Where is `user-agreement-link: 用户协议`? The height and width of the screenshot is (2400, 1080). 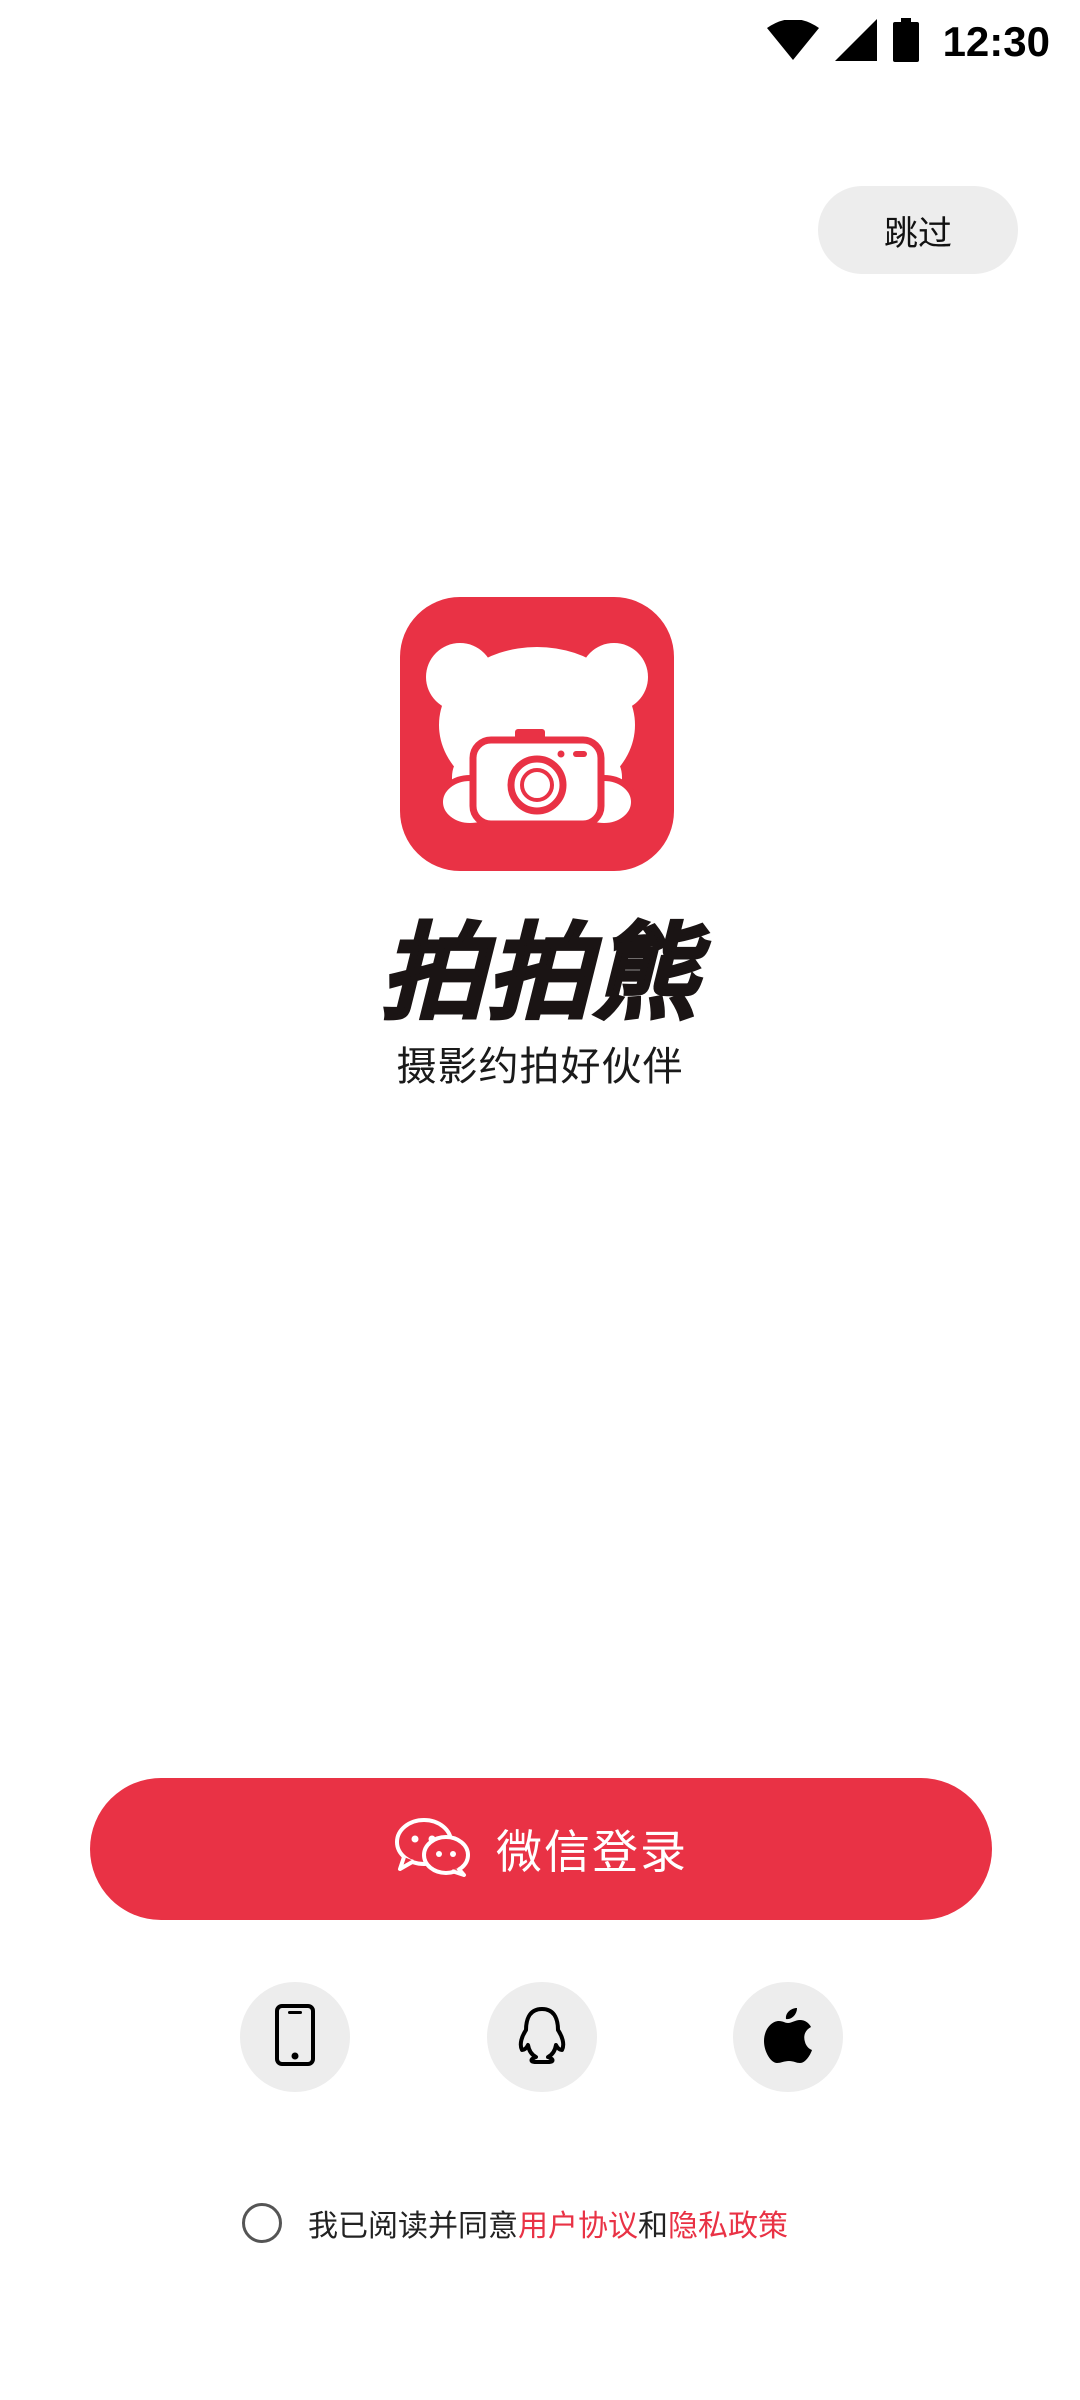 user-agreement-link: 用户协议 is located at coordinates (578, 2223).